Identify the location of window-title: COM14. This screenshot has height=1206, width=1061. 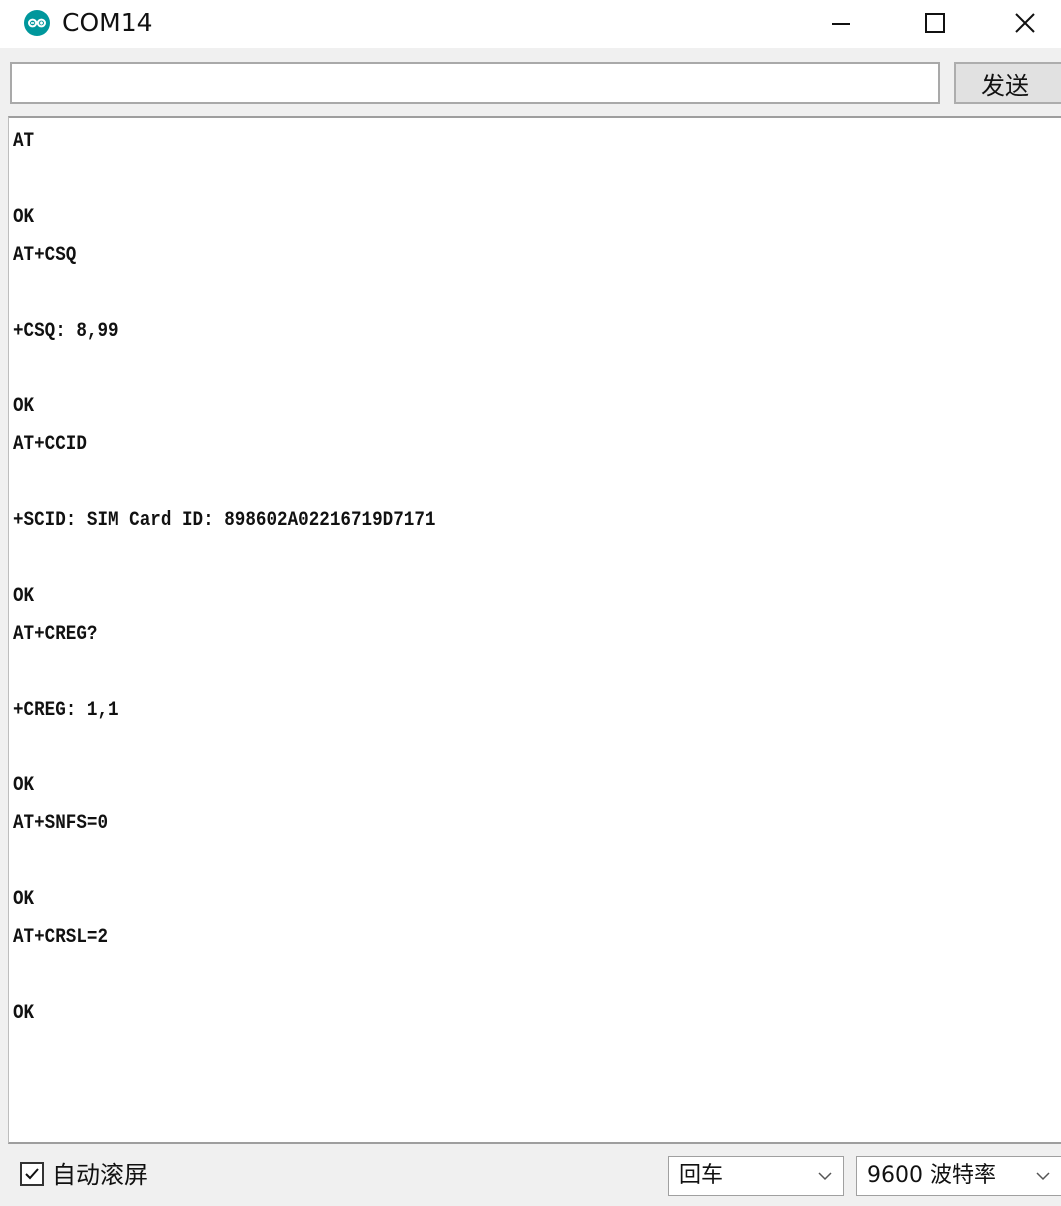
(107, 22).